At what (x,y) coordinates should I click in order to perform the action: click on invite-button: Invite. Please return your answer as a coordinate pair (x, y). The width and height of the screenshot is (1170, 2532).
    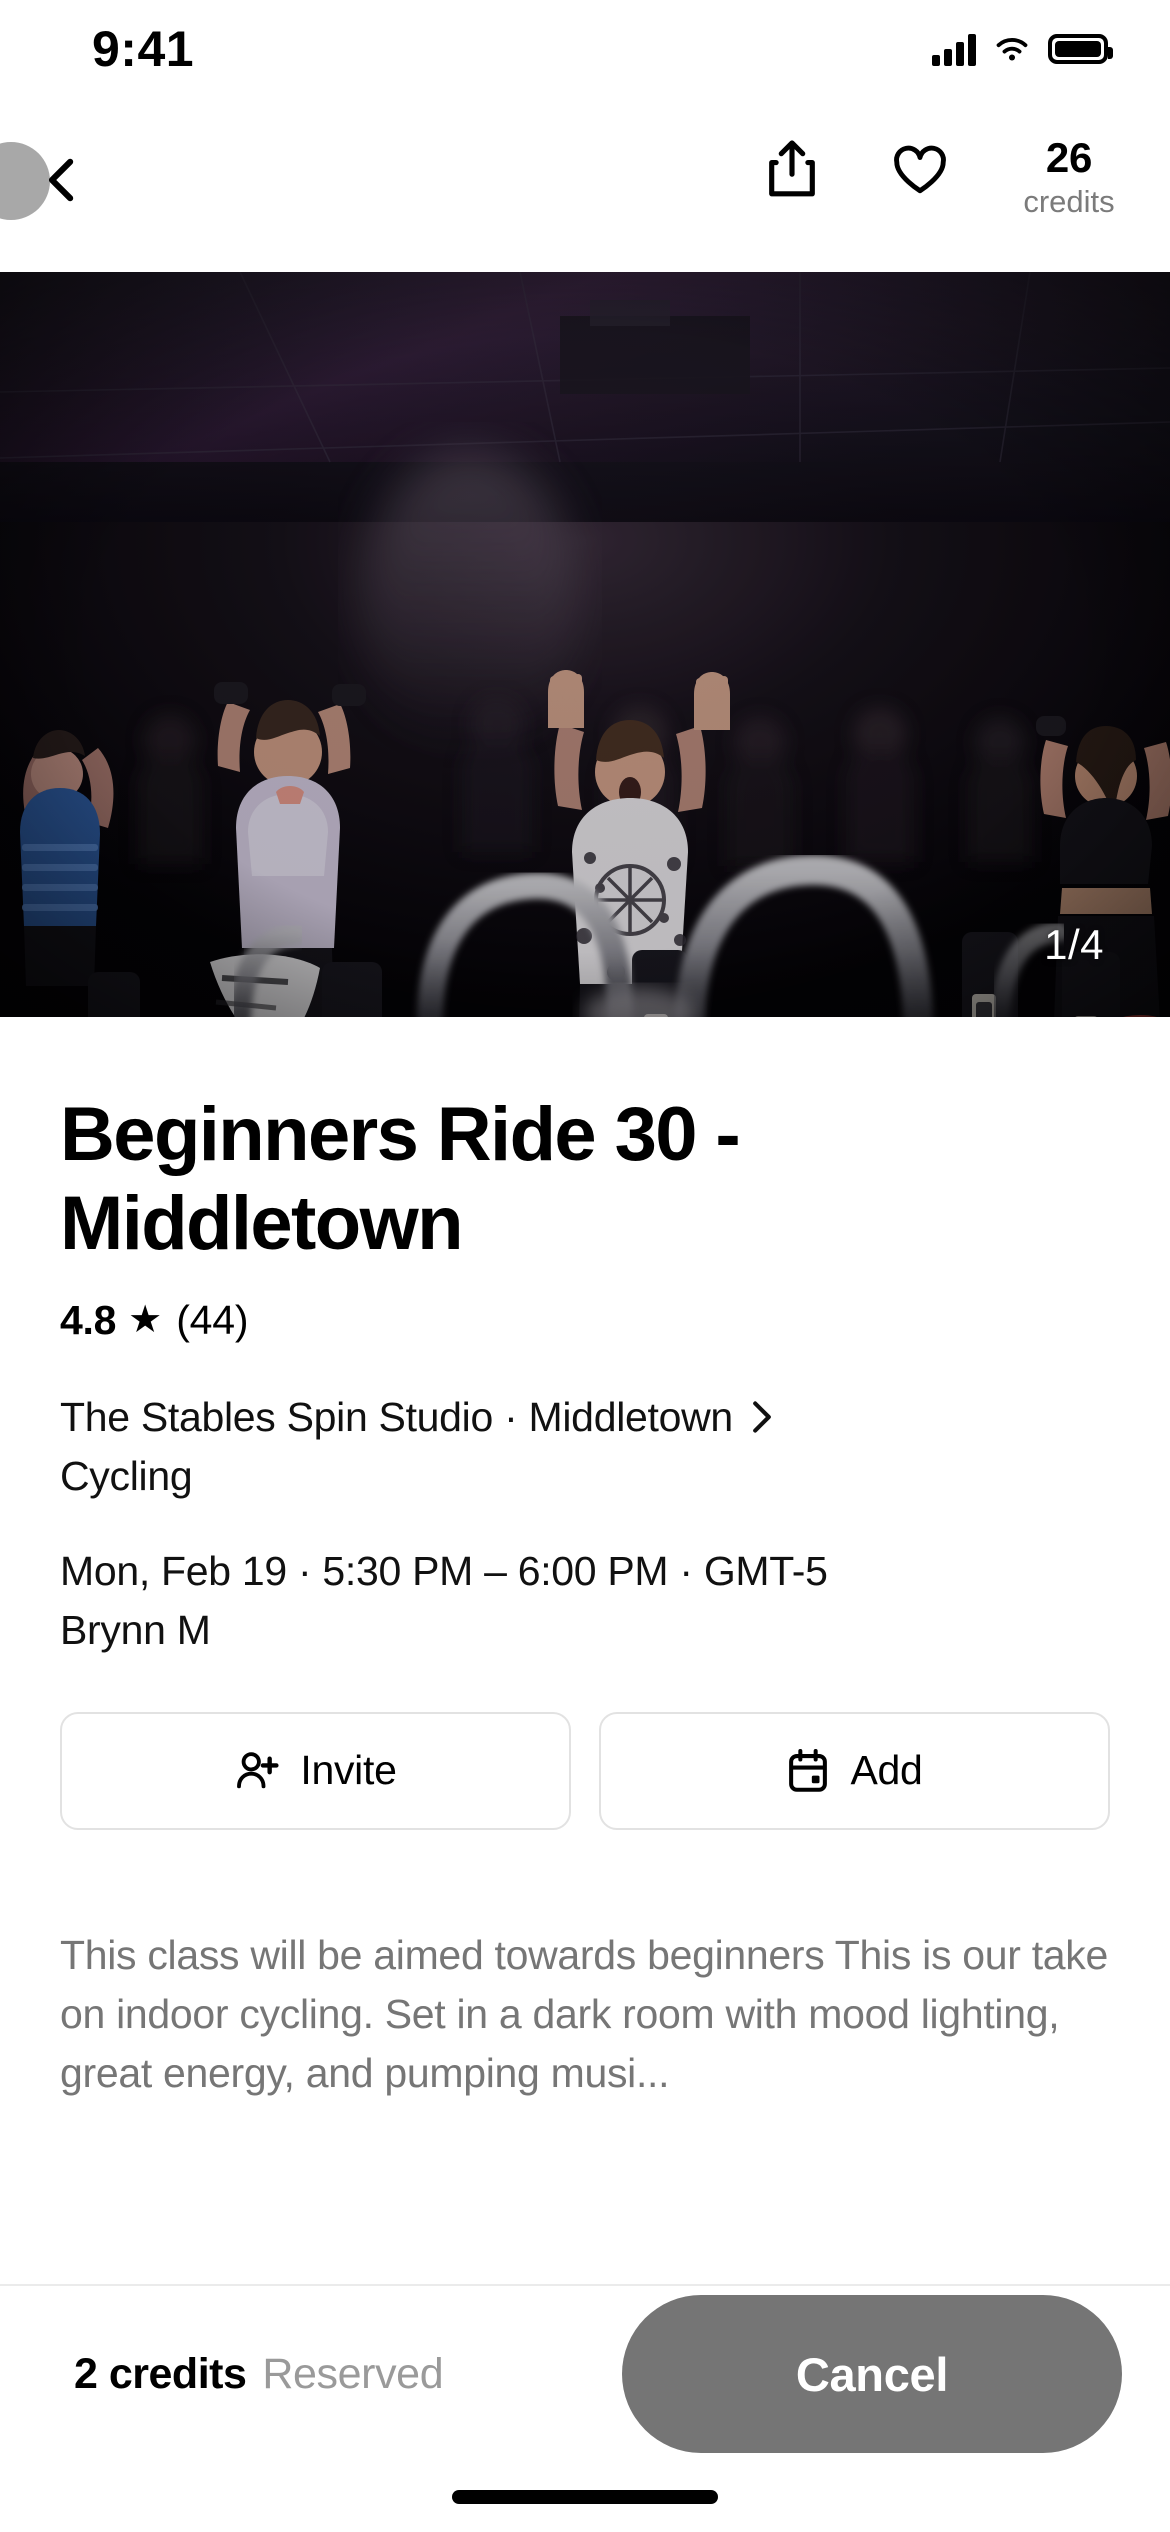
    Looking at the image, I should click on (315, 1770).